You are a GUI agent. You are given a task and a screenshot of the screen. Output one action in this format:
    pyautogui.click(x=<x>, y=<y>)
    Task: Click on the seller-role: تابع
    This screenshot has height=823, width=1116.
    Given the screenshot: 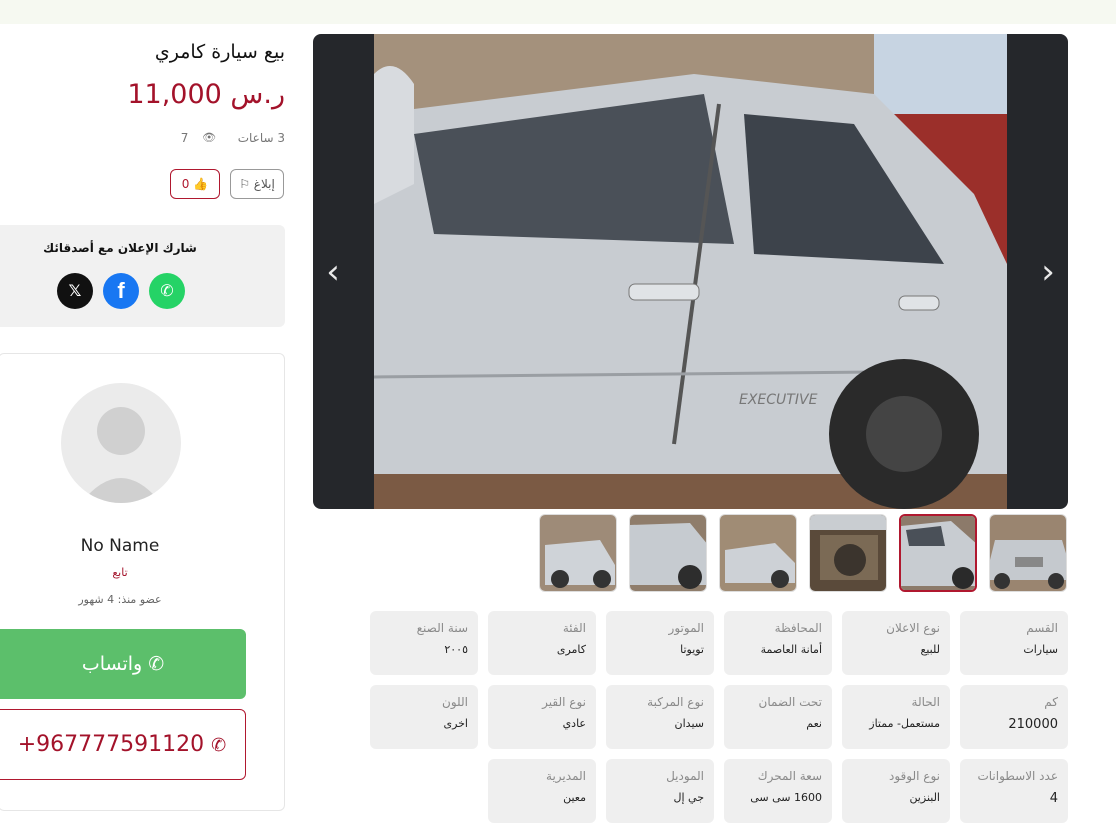 What is the action you would take?
    pyautogui.click(x=120, y=572)
    